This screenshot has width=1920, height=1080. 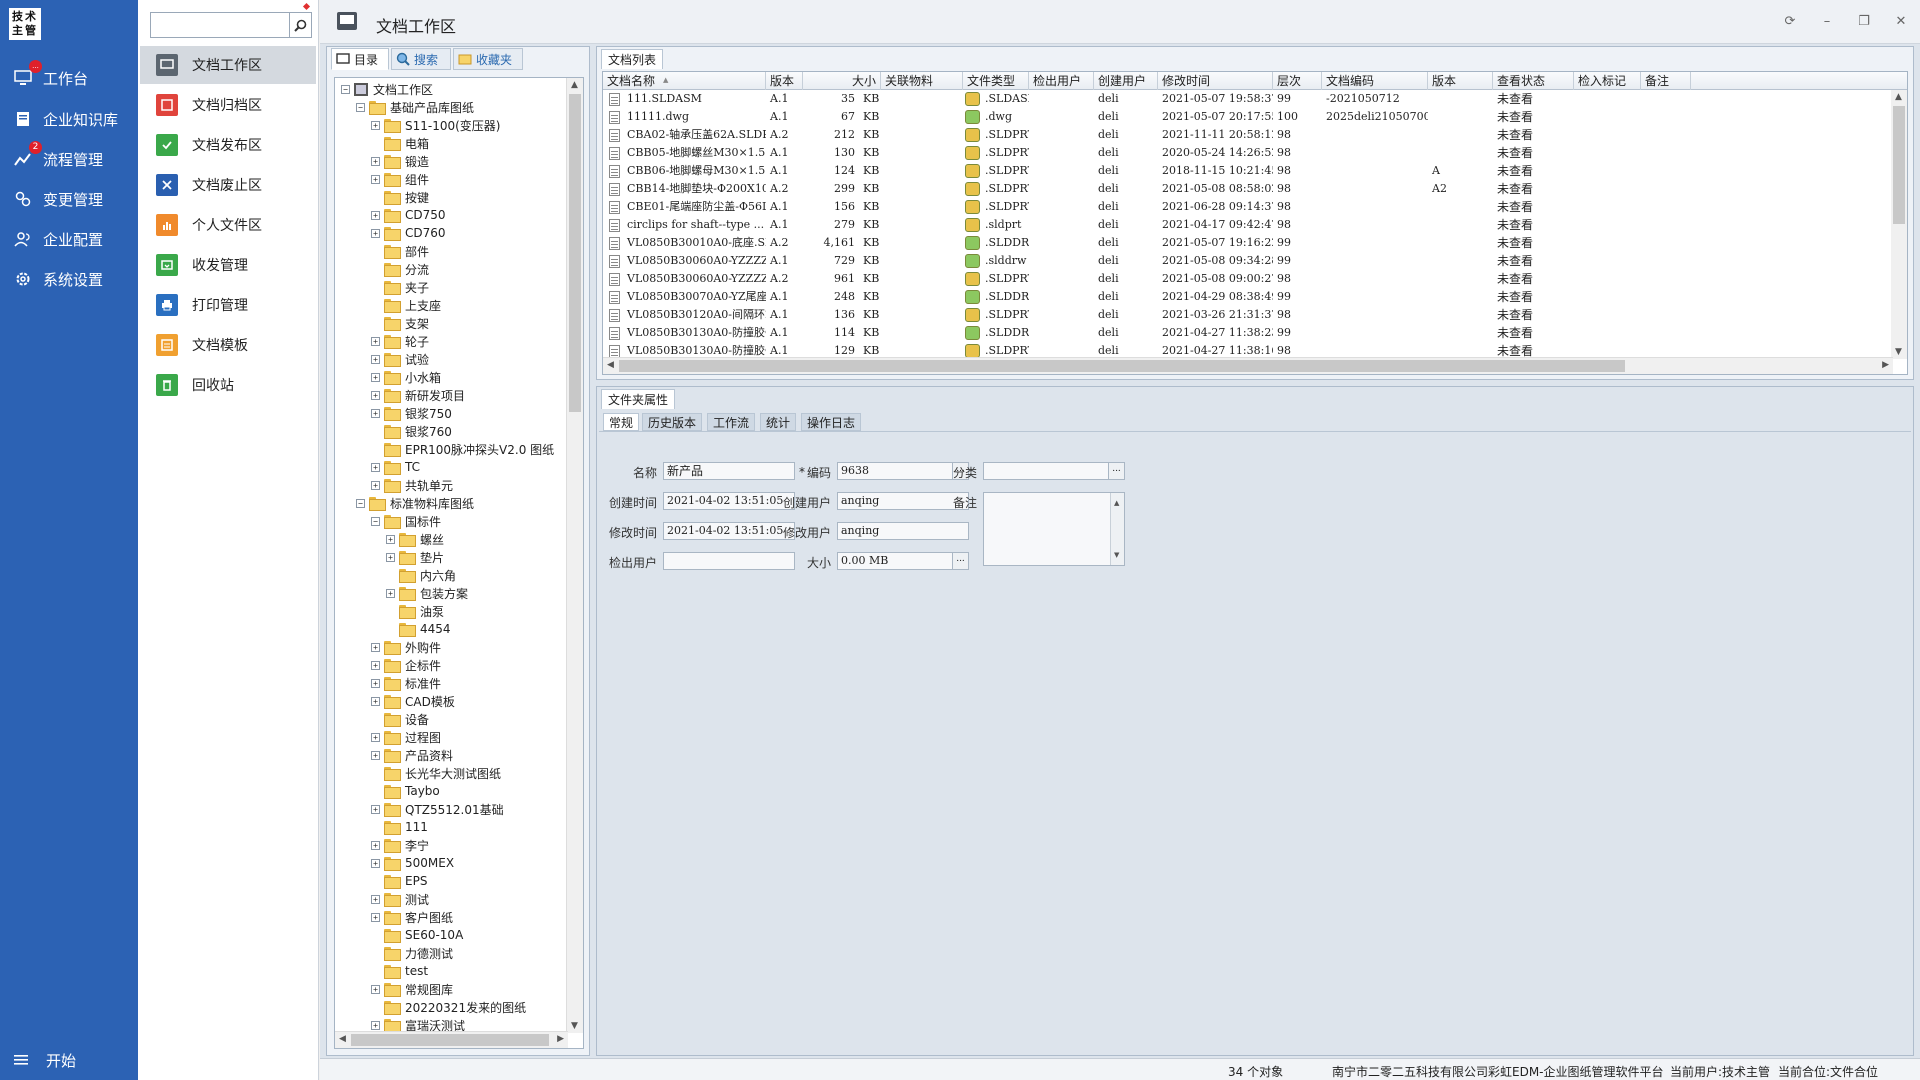 I want to click on tab-favorites: 收藏夹, so click(x=488, y=59).